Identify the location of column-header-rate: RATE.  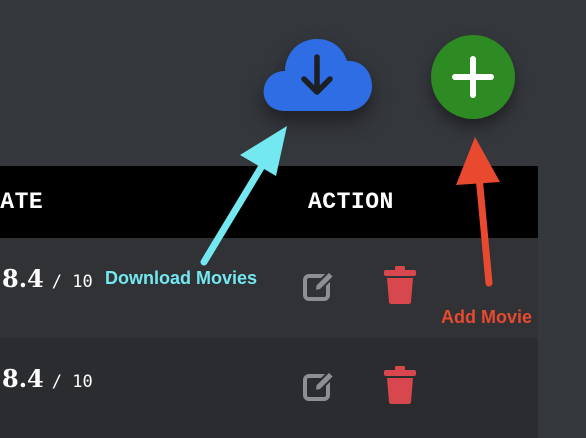
(22, 202).